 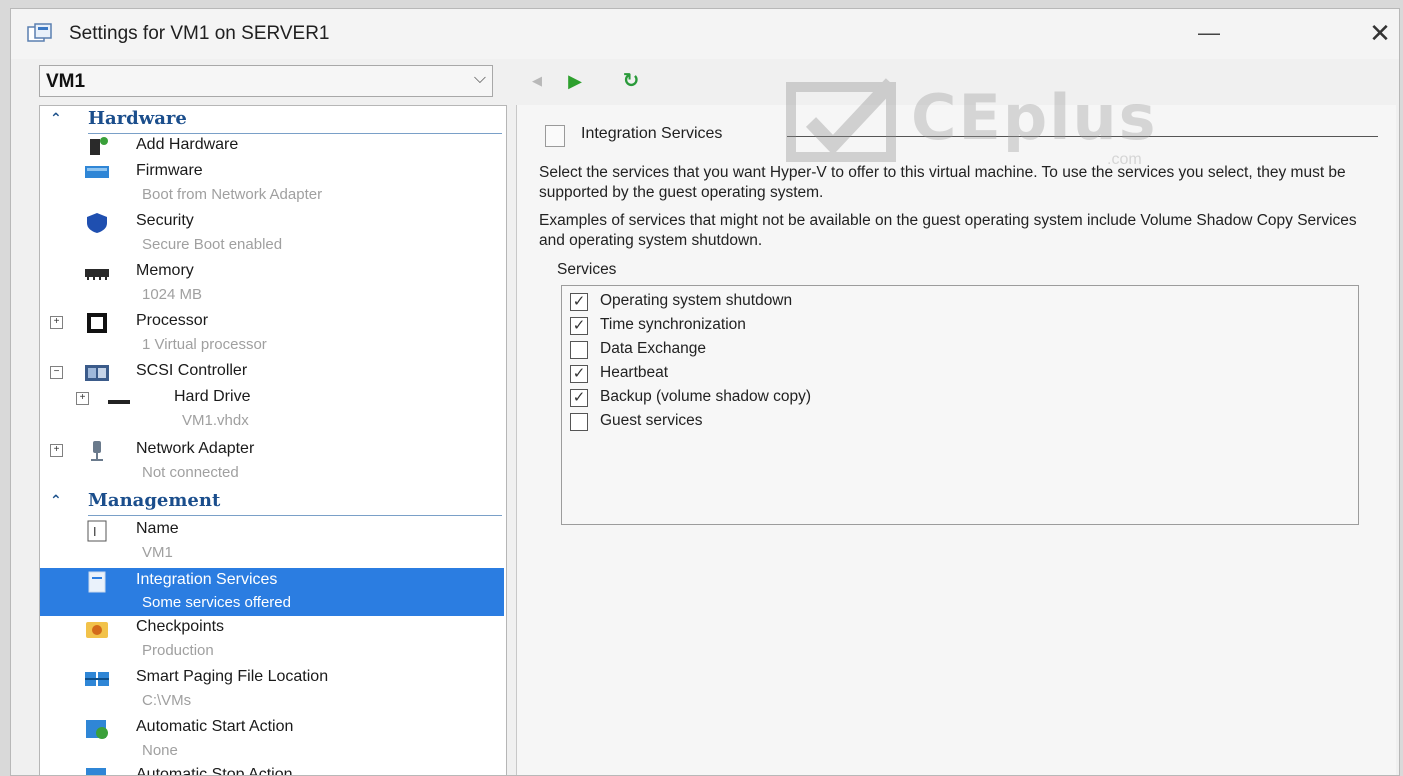 What do you see at coordinates (272, 642) in the screenshot?
I see `tree-item-checkpoints: Checkpoints Production` at bounding box center [272, 642].